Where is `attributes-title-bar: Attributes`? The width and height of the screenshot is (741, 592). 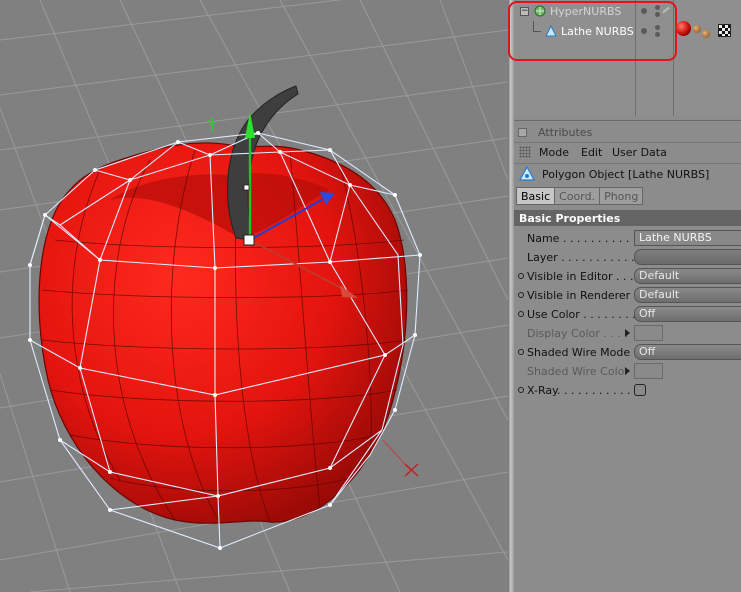 attributes-title-bar: Attributes is located at coordinates (627, 132).